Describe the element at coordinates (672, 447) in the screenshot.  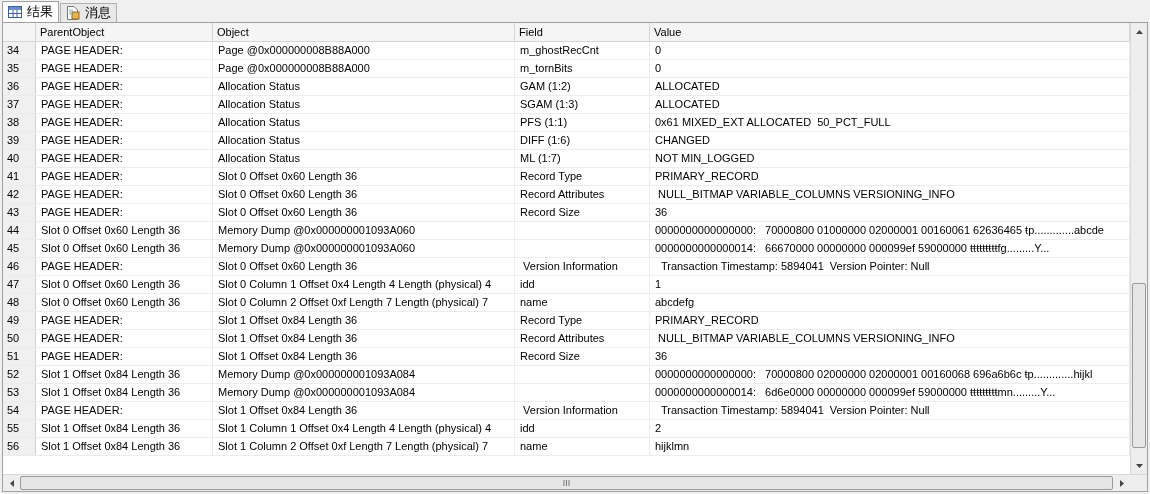
I see `table-cell-text: hijklmn` at that location.